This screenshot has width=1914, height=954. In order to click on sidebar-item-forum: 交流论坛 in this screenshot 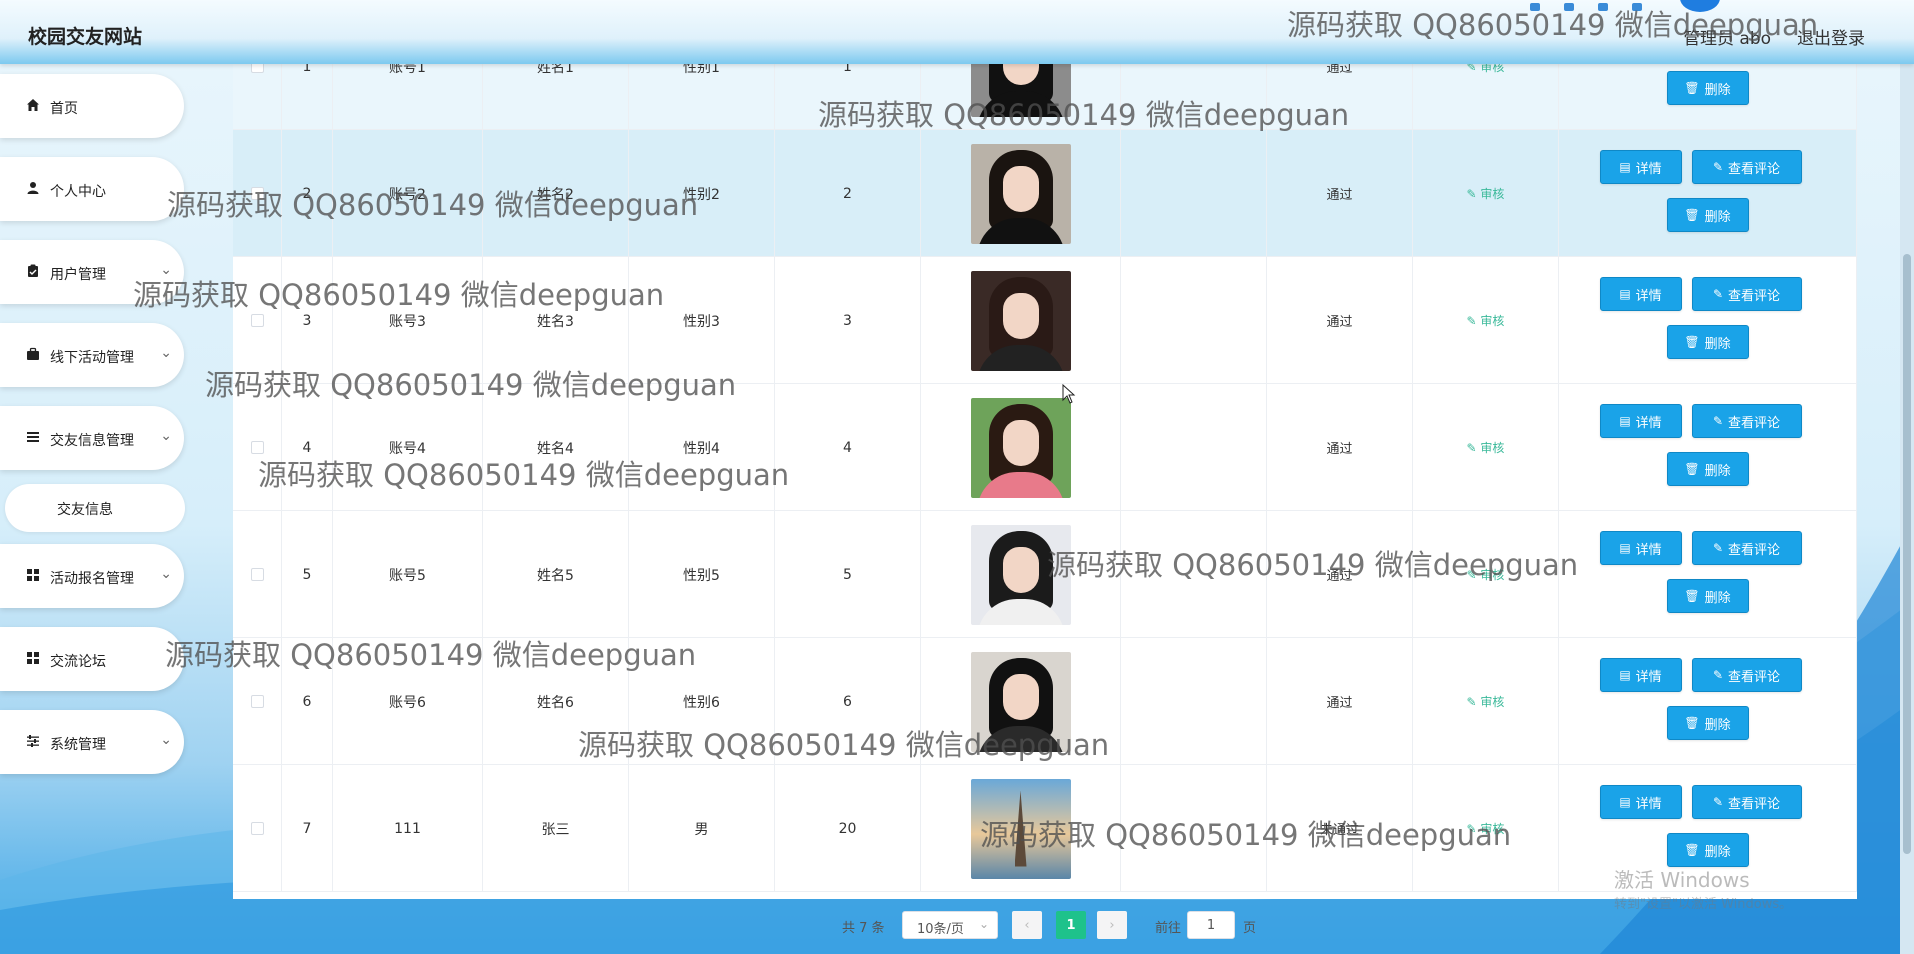, I will do `click(92, 659)`.